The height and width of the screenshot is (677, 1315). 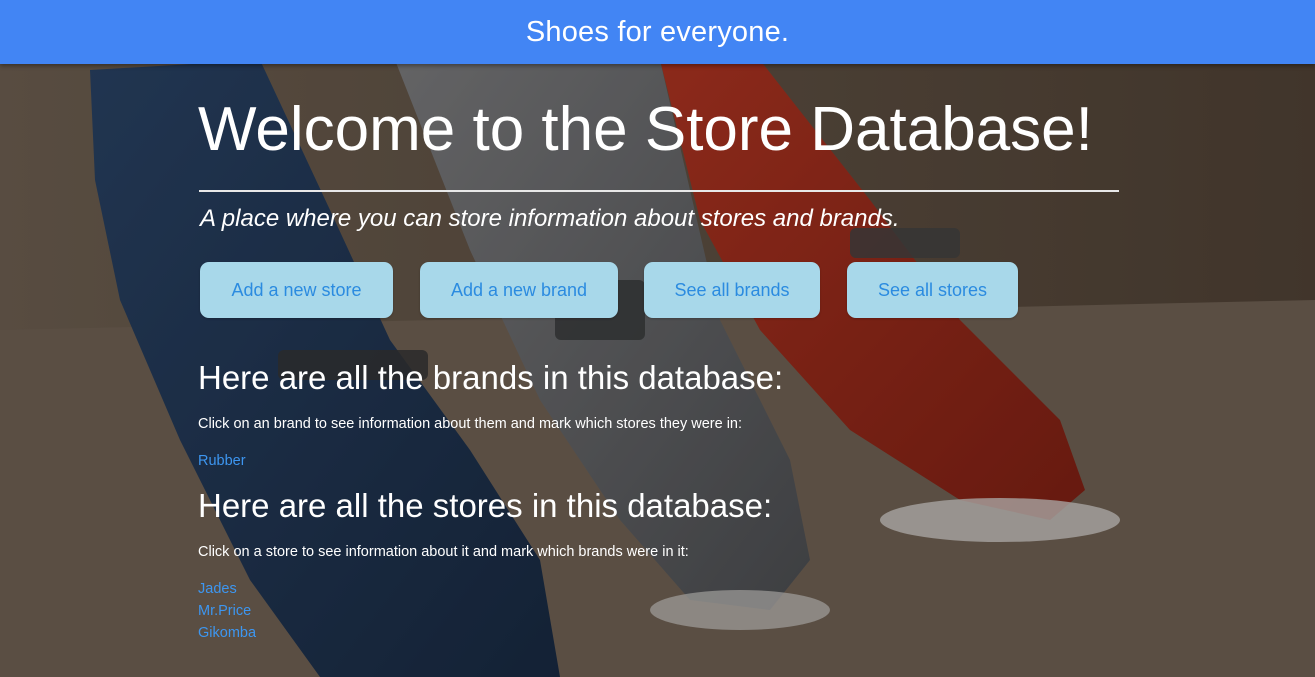 What do you see at coordinates (932, 290) in the screenshot?
I see `see-all-stores-button: See all stores` at bounding box center [932, 290].